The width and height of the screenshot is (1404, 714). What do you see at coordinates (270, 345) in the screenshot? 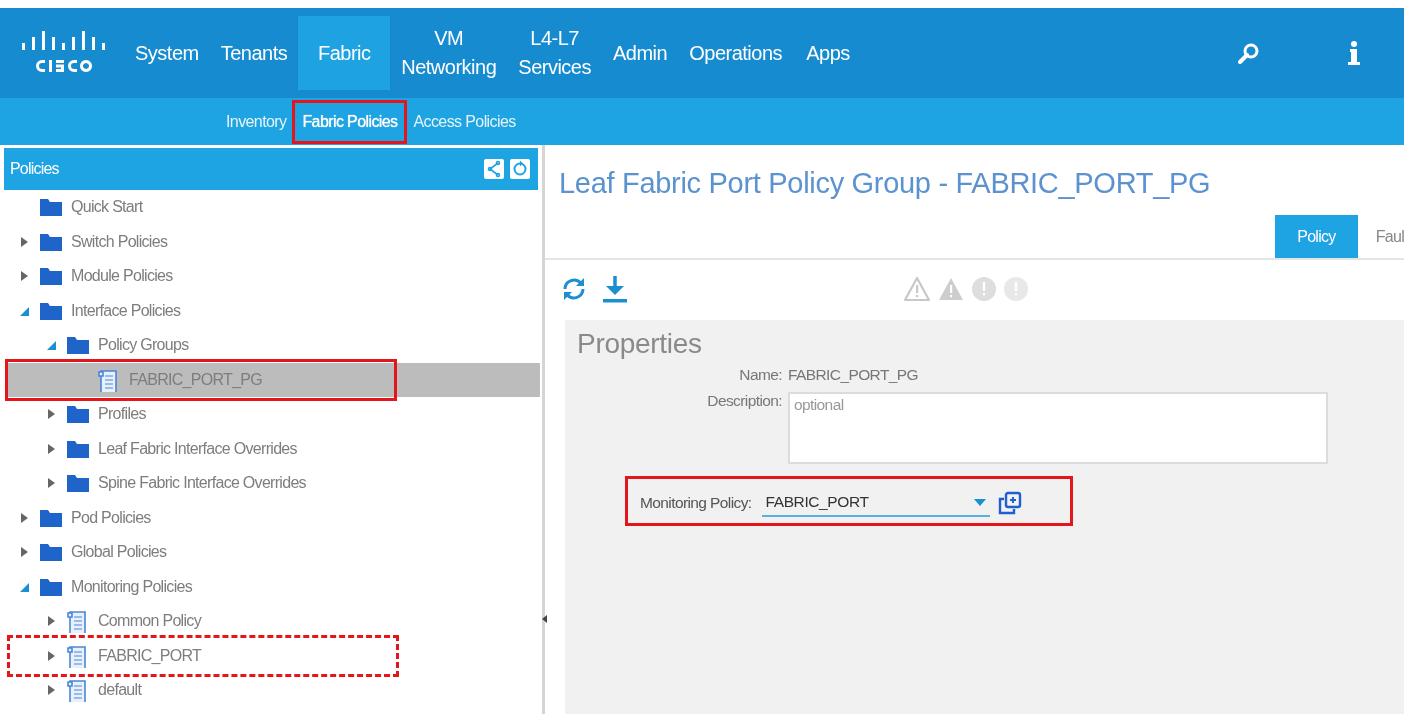
I see `tree-item: Policy Groups` at bounding box center [270, 345].